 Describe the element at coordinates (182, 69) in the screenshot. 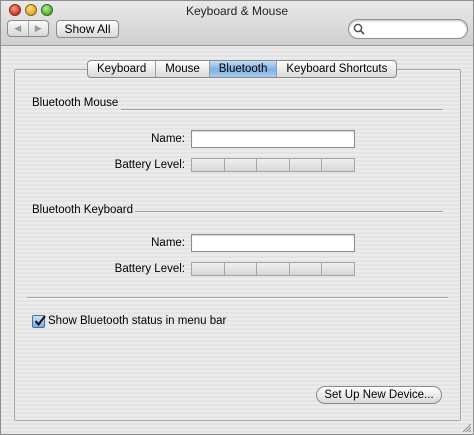

I see `tab-mouse: Mouse` at that location.